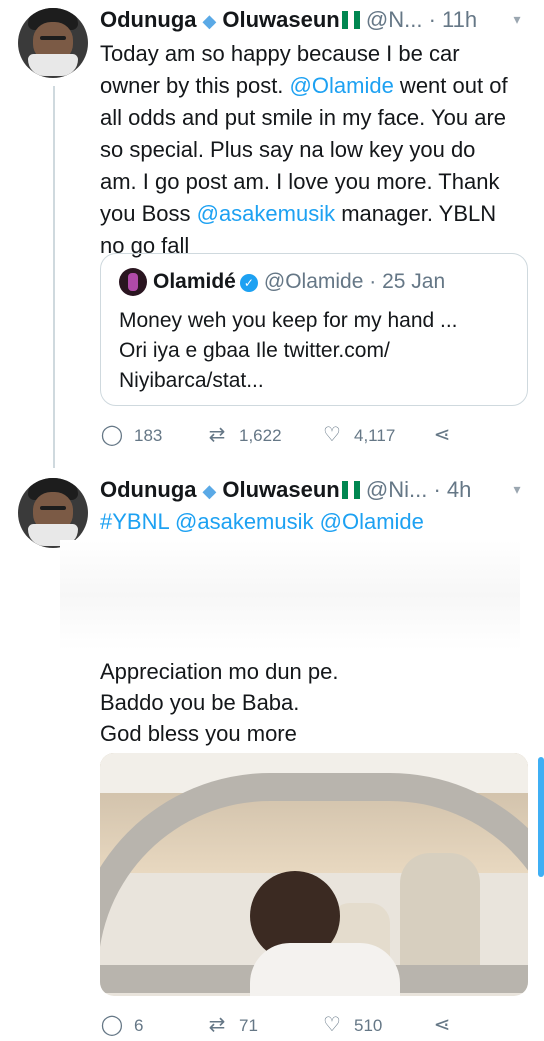 The width and height of the screenshot is (544, 1041). I want to click on tweet-text-line: God bless you more, so click(198, 733).